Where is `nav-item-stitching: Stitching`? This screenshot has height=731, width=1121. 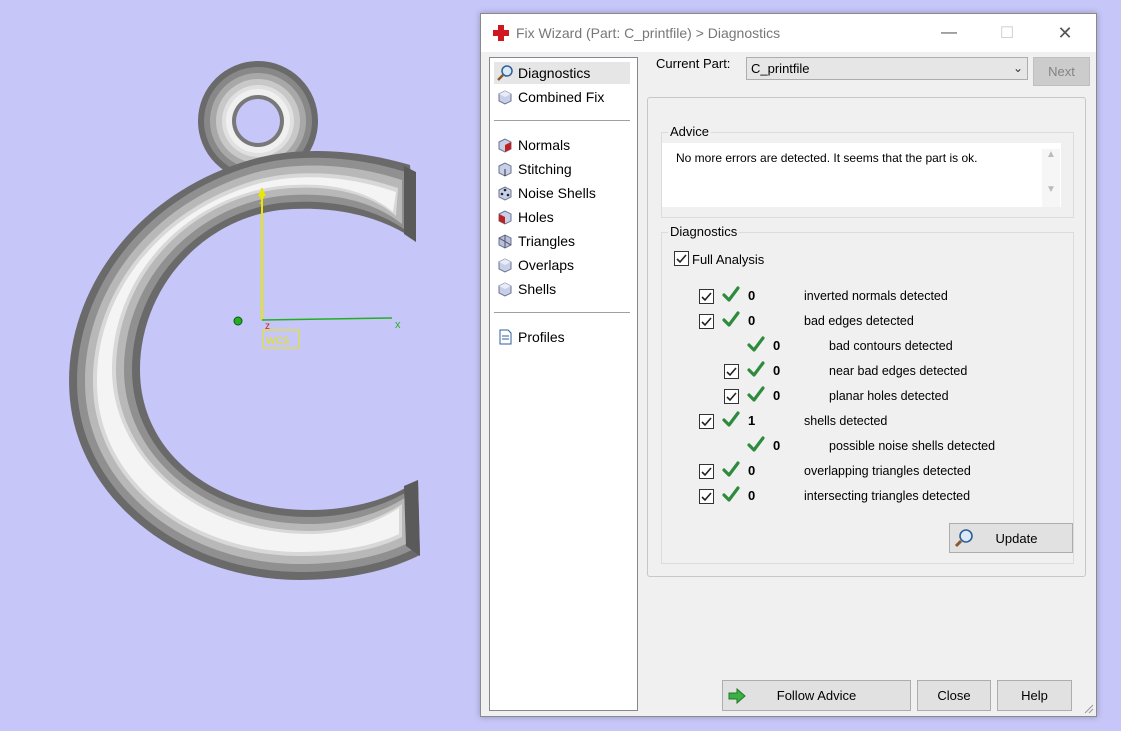 nav-item-stitching: Stitching is located at coordinates (533, 169).